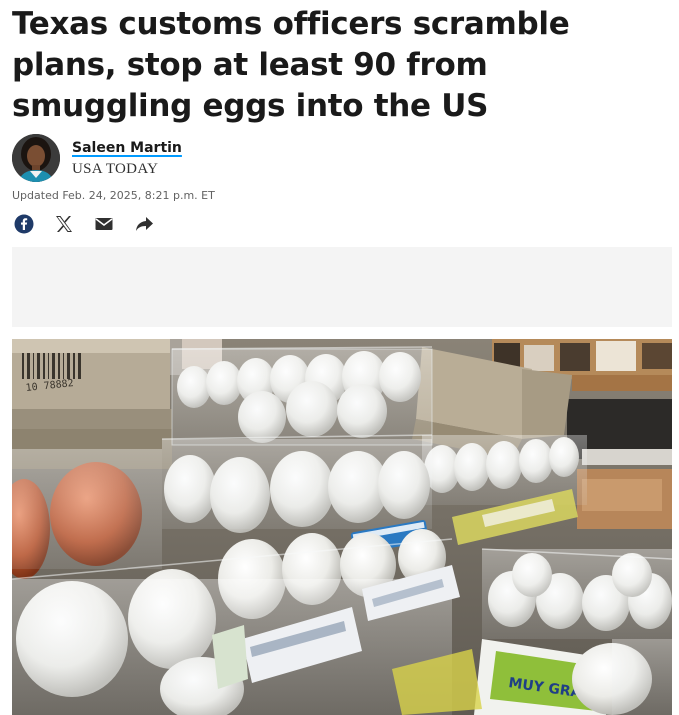  Describe the element at coordinates (342, 287) in the screenshot. I see `advertisement-placeholder` at that location.